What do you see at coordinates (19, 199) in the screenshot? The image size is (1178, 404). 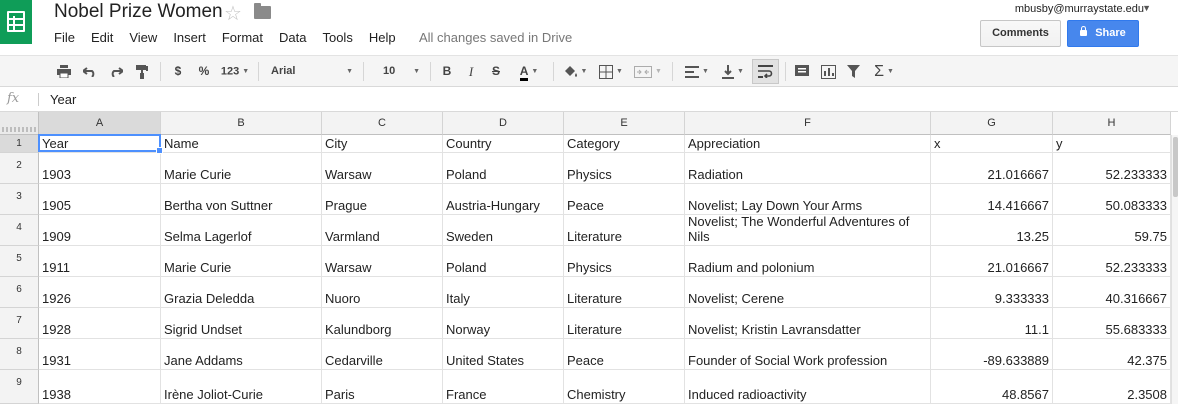 I see `row-header-3: 3` at bounding box center [19, 199].